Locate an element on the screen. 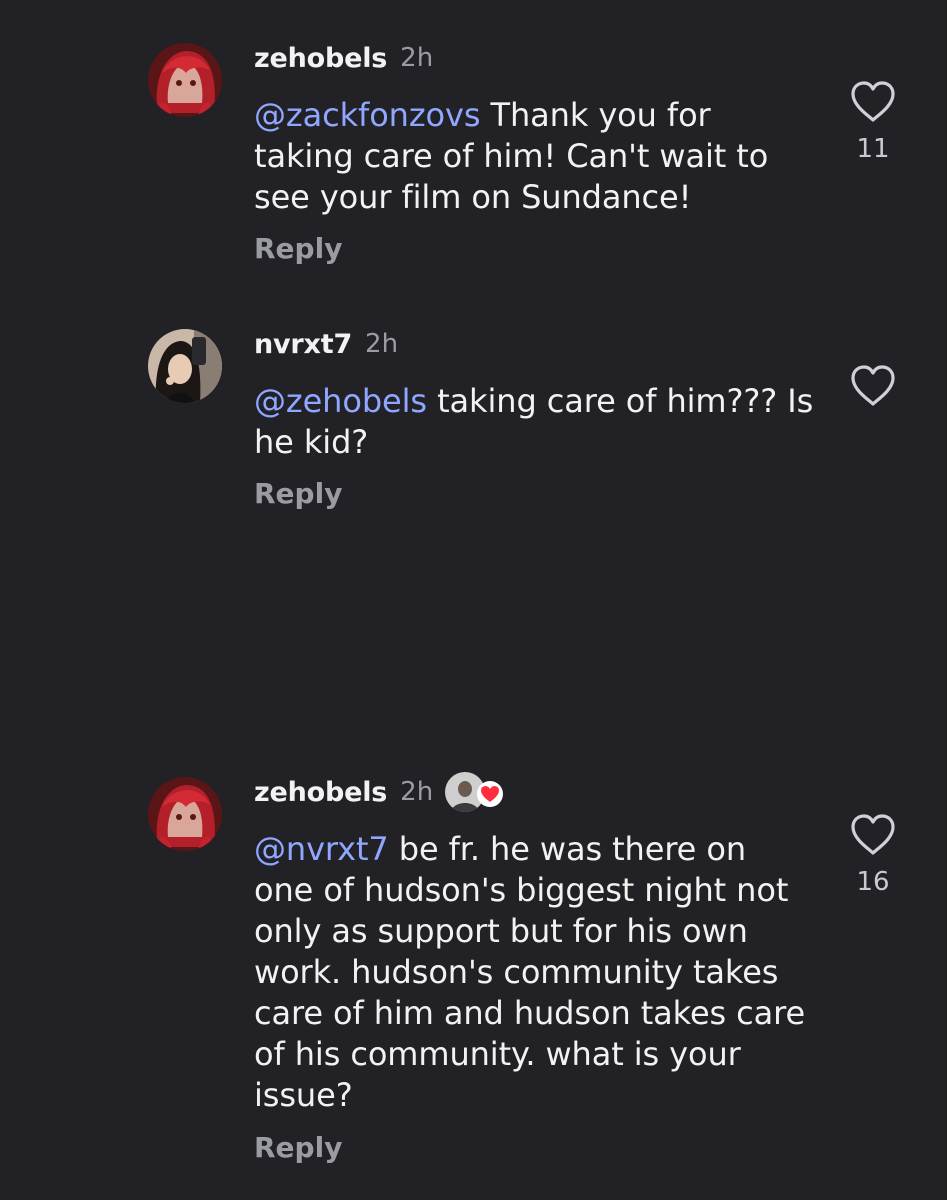 The height and width of the screenshot is (1200, 947). author-like-heart-icon is located at coordinates (490, 794).